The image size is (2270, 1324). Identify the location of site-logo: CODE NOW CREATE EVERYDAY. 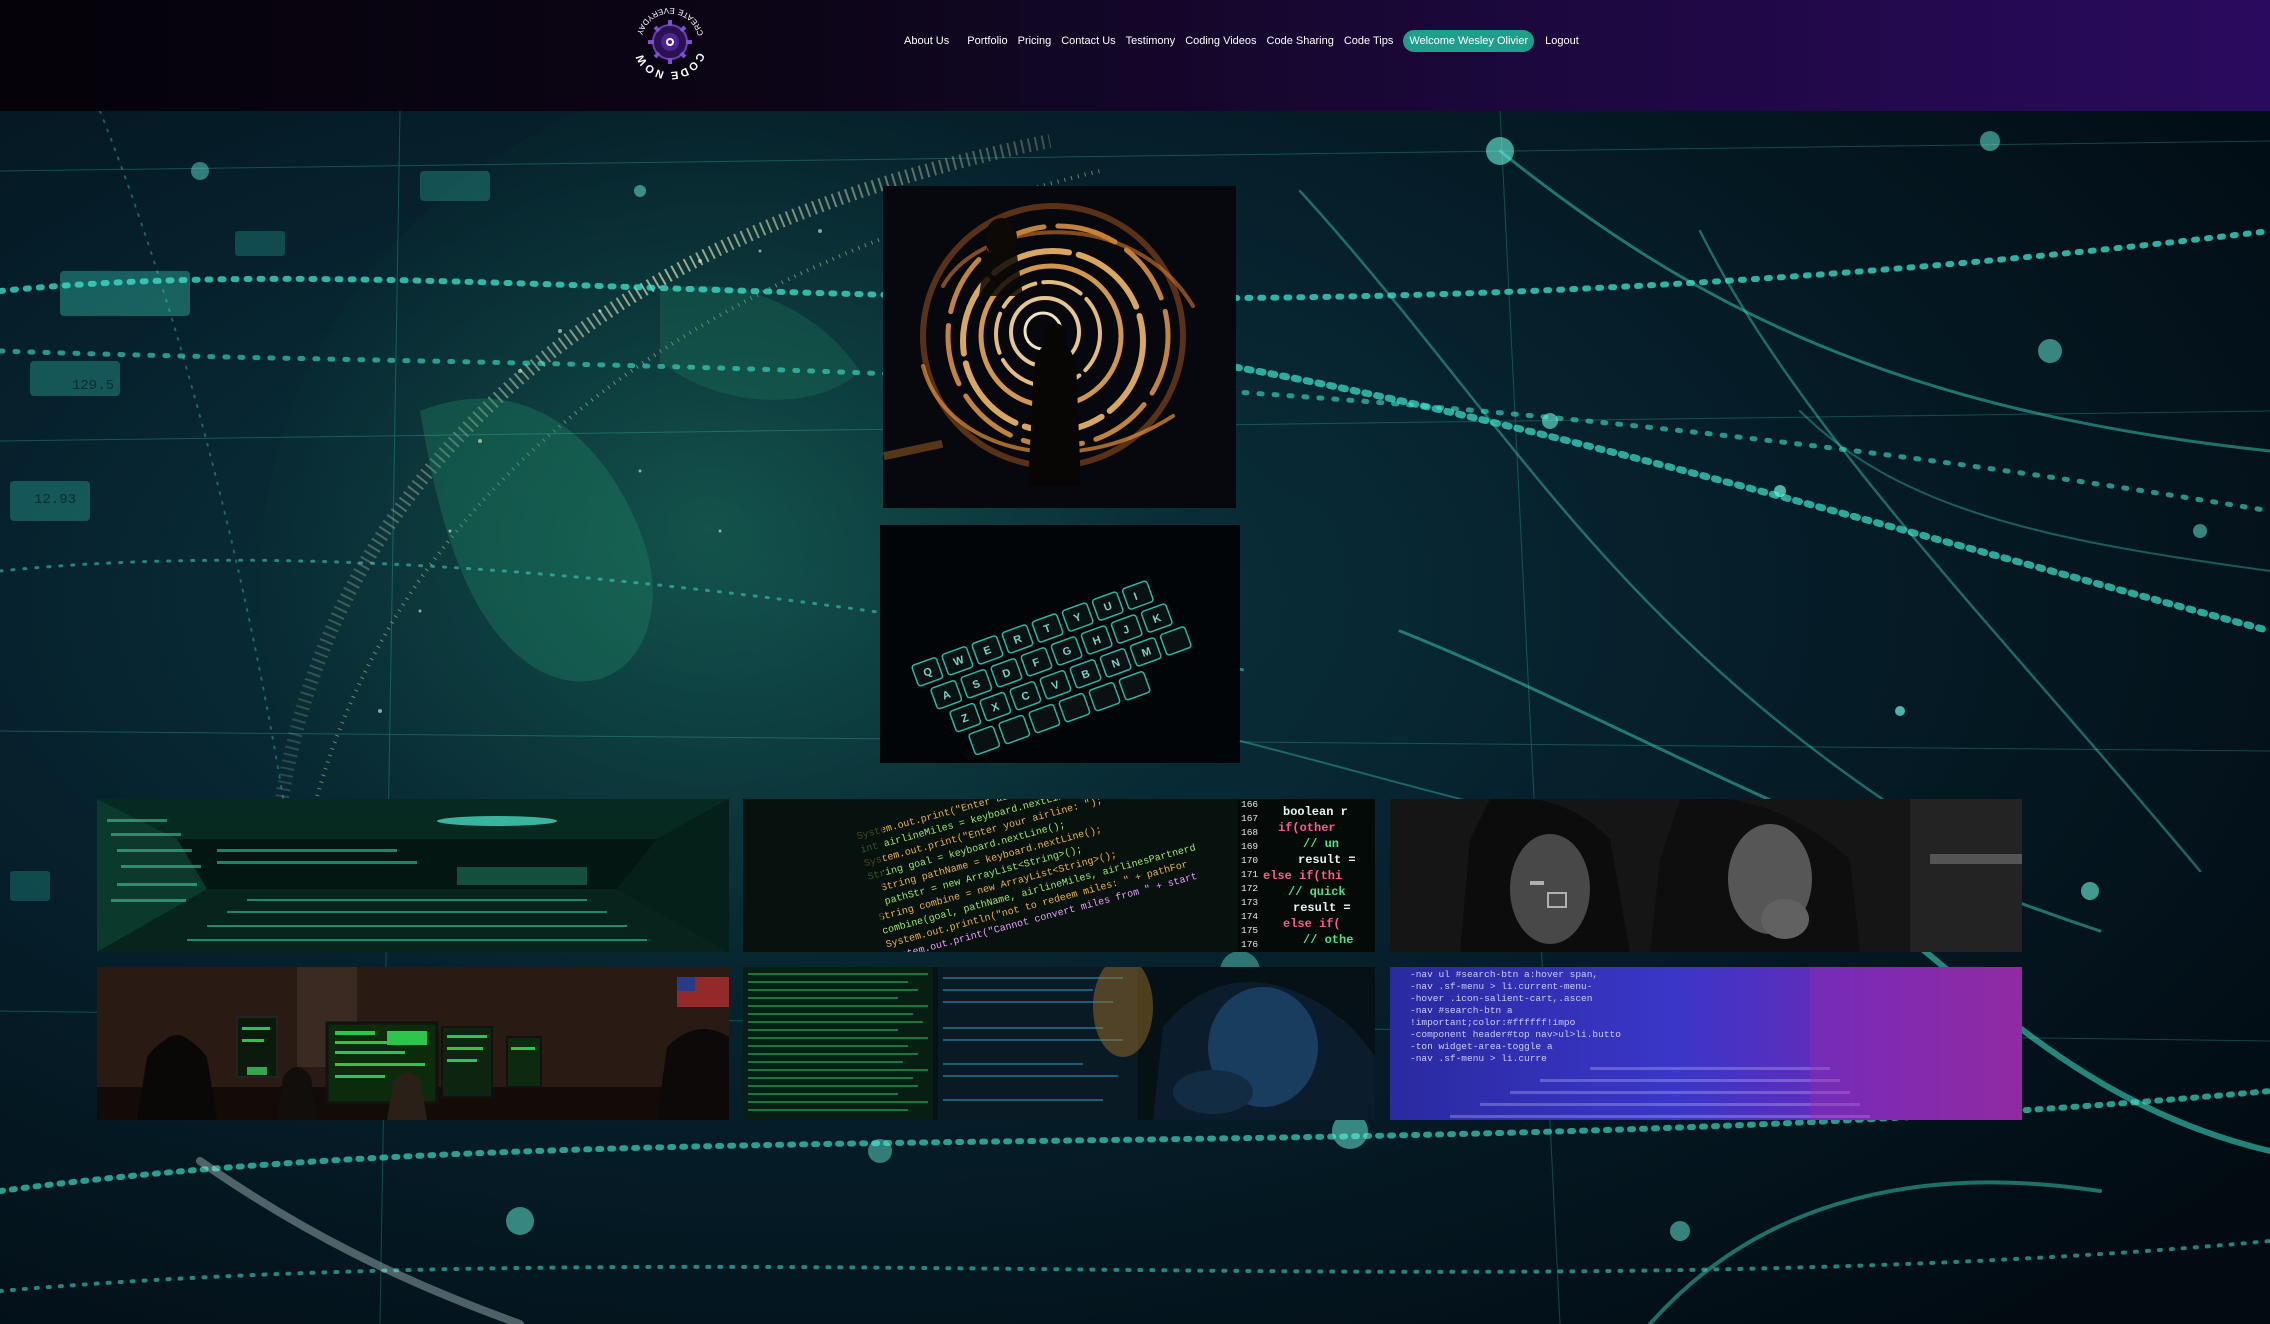
(670, 41).